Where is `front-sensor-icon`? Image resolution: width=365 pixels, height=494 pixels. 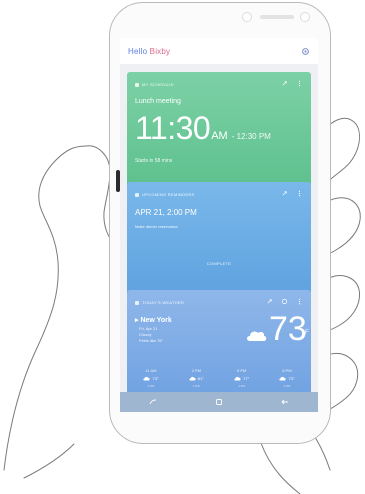
front-sensor-icon is located at coordinates (247, 17).